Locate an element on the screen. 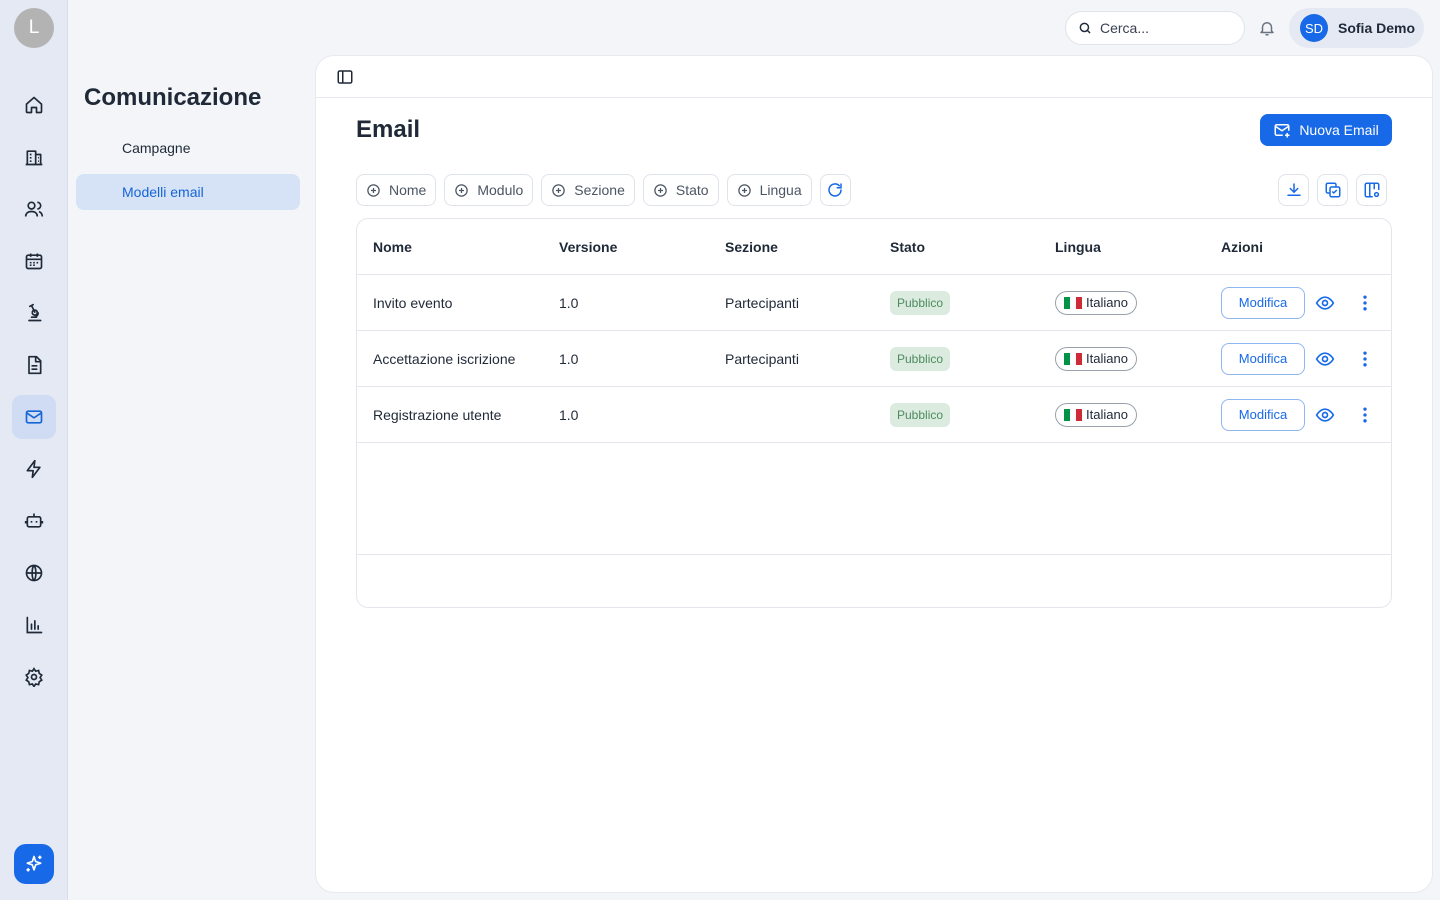 The width and height of the screenshot is (1440, 900). column-header: Stato is located at coordinates (907, 246).